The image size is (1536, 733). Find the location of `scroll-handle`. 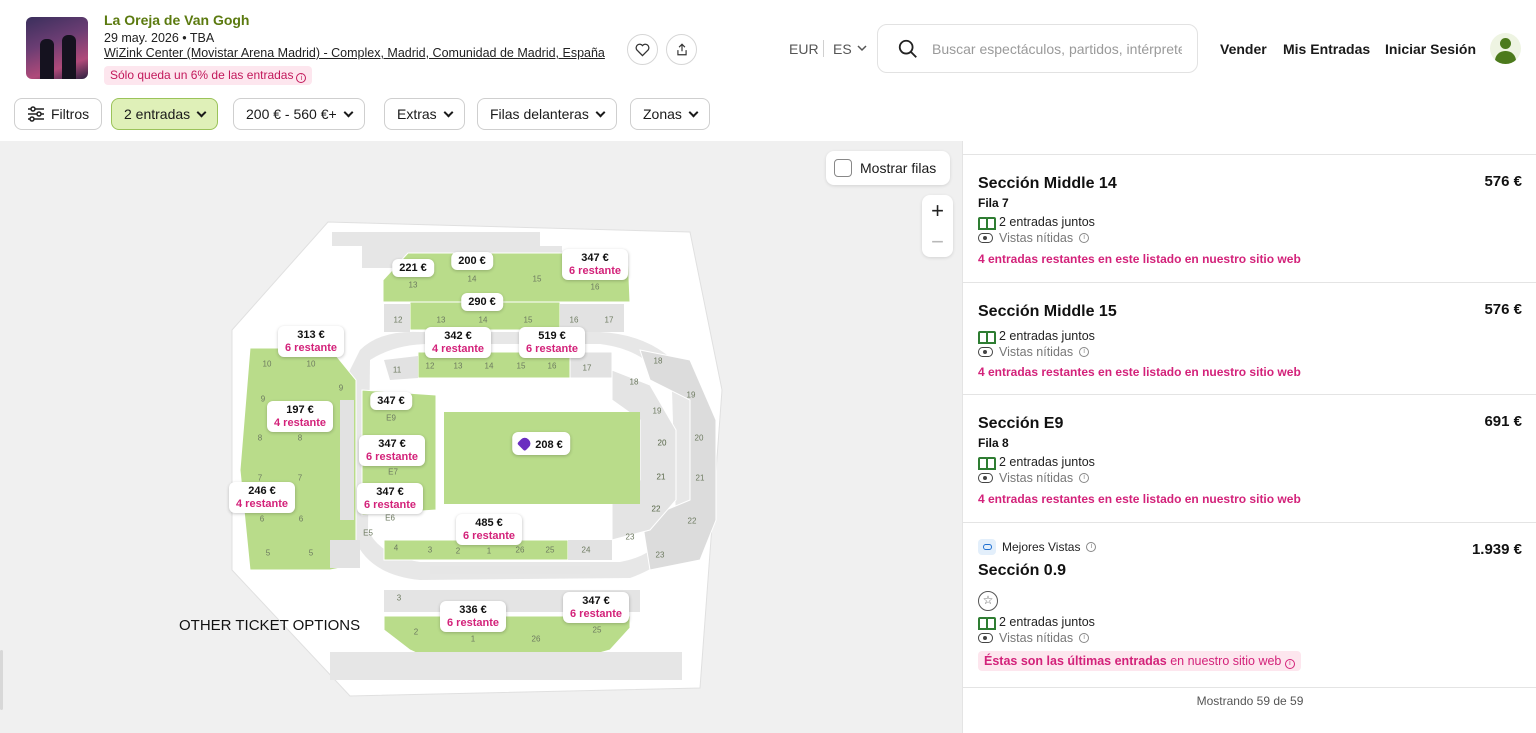

scroll-handle is located at coordinates (1, 680).